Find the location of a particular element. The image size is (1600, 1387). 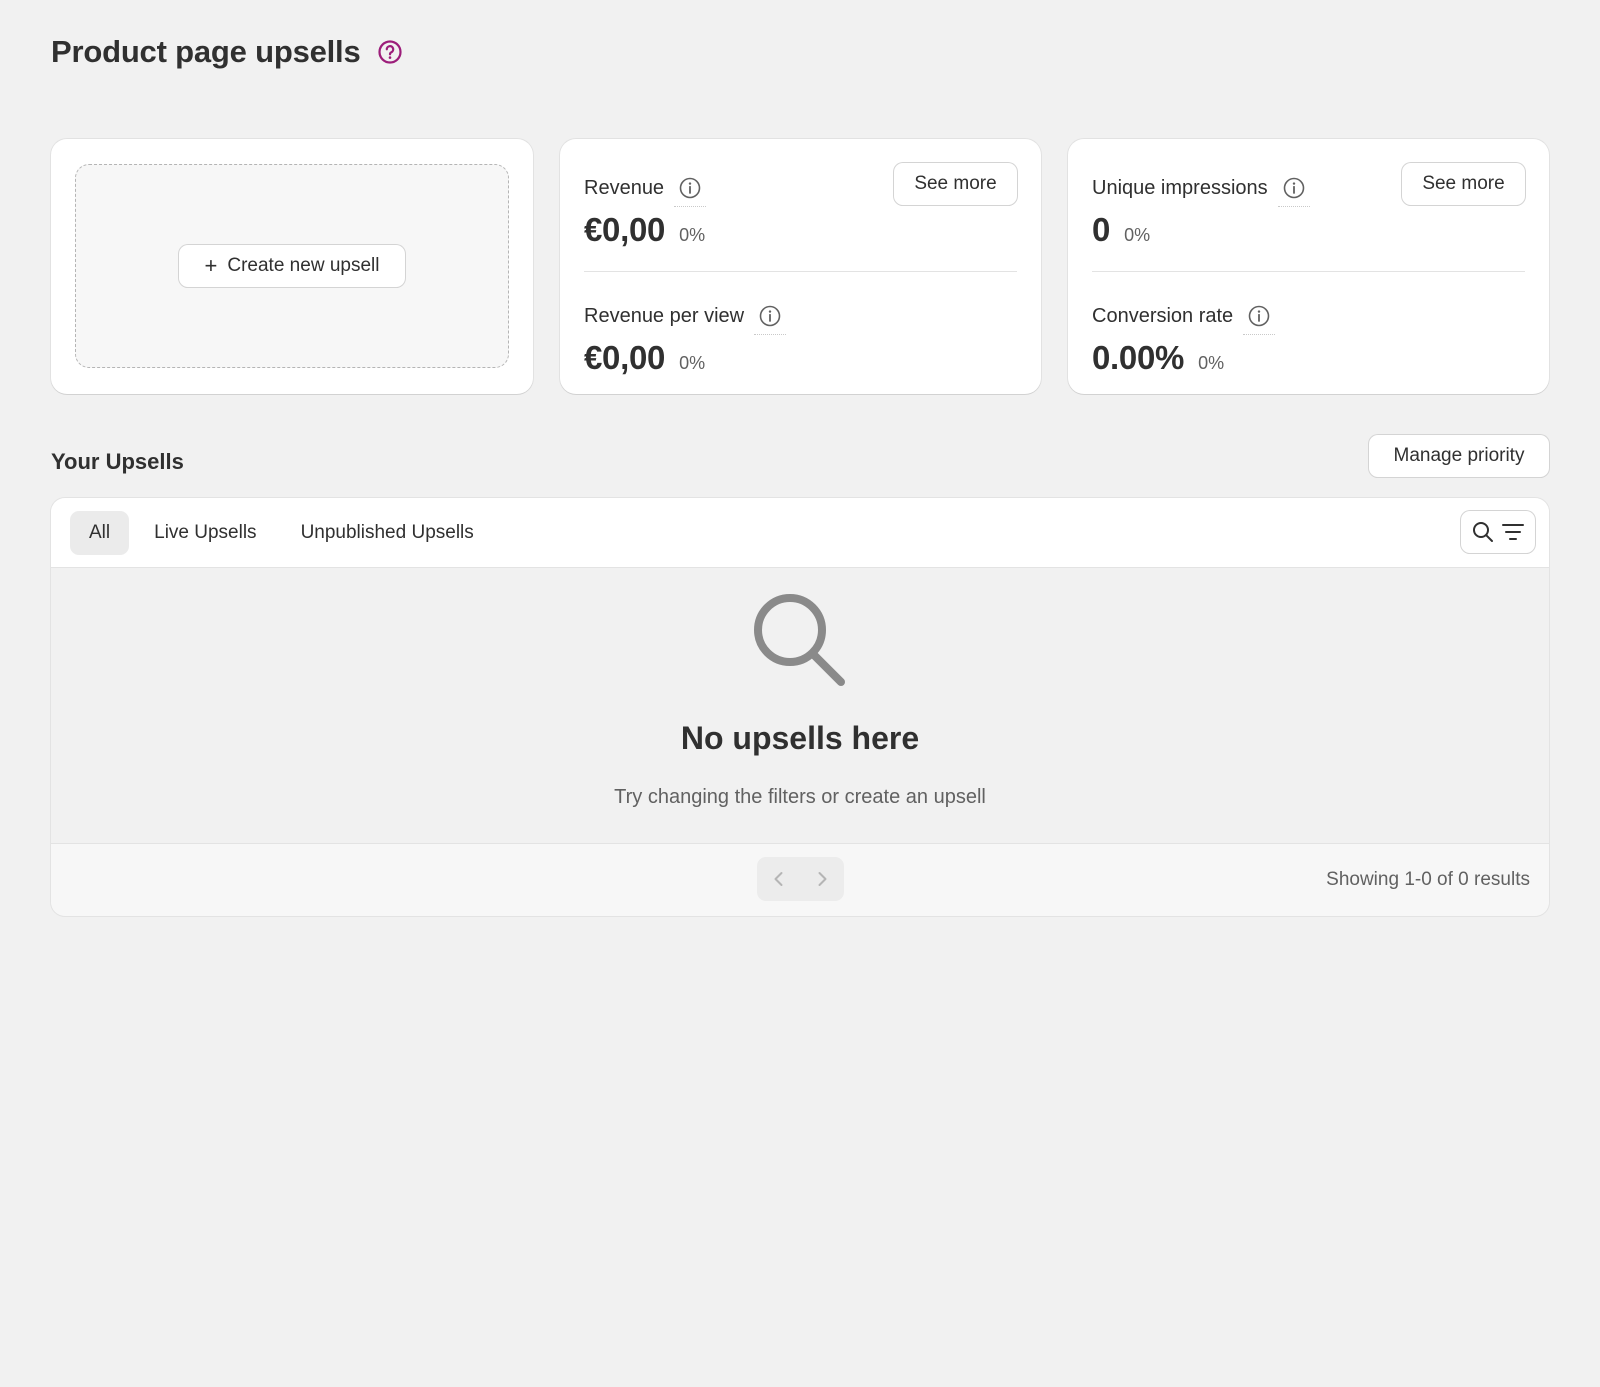

manage-priority-button: Manage priority is located at coordinates (1459, 456).